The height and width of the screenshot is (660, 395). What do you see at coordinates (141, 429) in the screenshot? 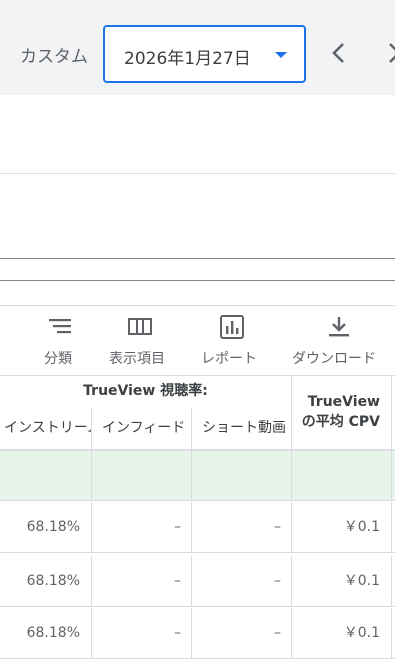
I see `infeed-column-header: インフィード` at bounding box center [141, 429].